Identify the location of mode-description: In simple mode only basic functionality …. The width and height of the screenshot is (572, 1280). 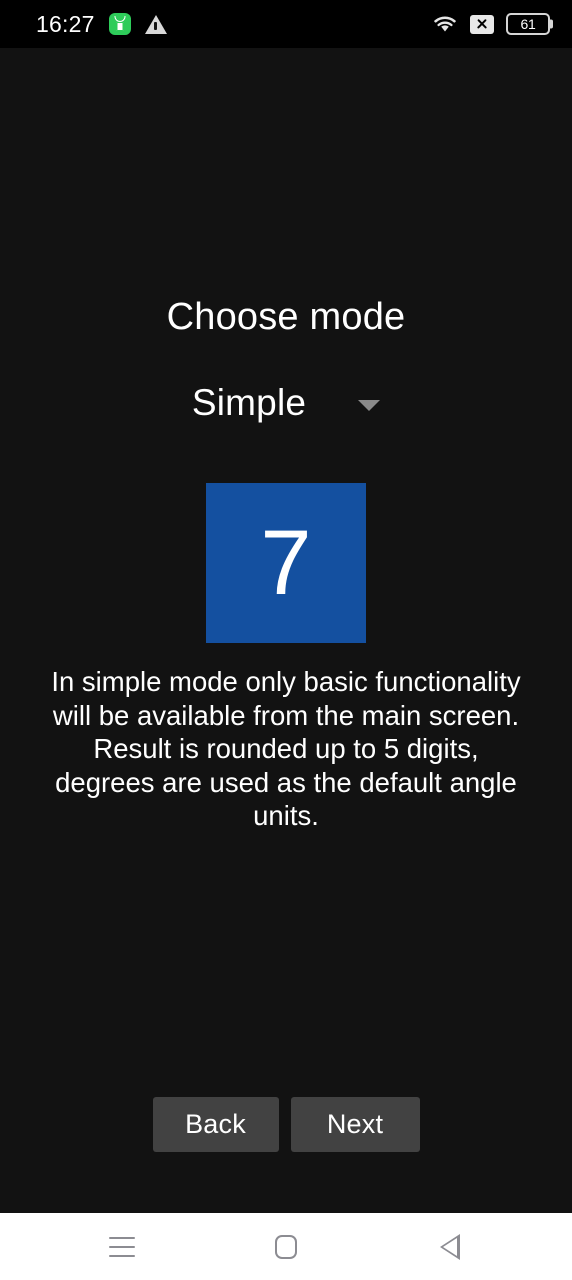
(286, 748).